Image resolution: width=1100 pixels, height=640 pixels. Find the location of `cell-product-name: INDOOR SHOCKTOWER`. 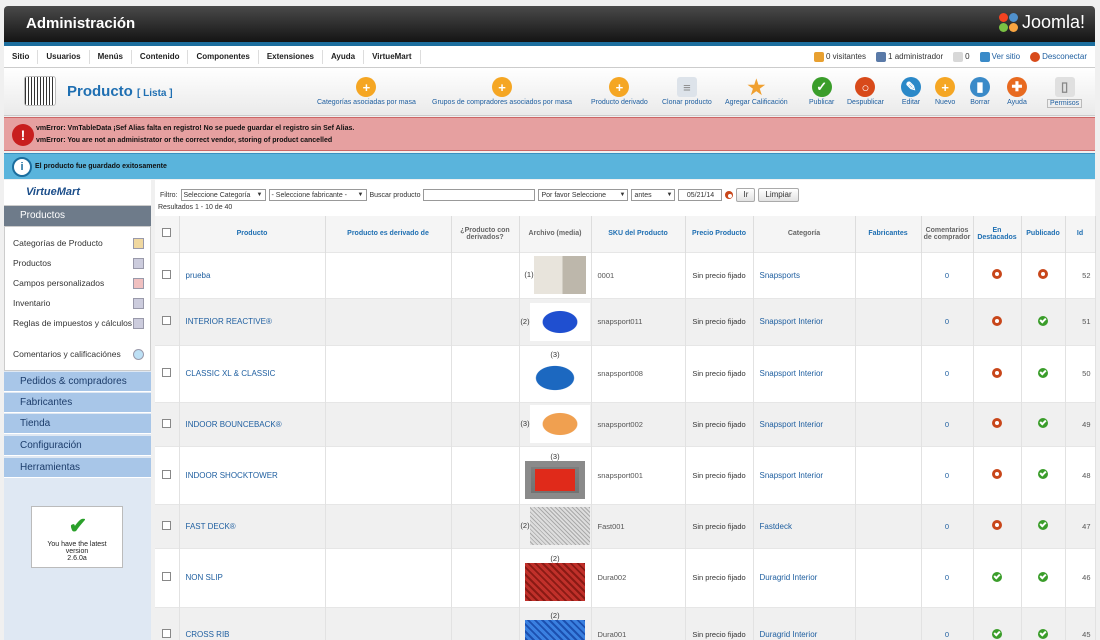

cell-product-name: INDOOR SHOCKTOWER is located at coordinates (252, 474).